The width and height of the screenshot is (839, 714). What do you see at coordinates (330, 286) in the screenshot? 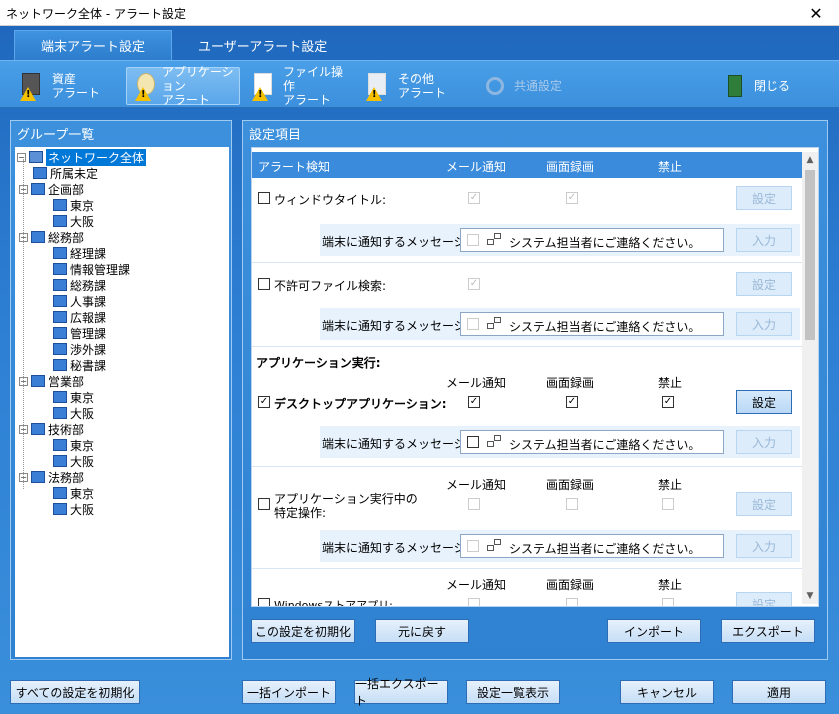
I see `forbidden-file-label: 不許可ファイル検索:` at bounding box center [330, 286].